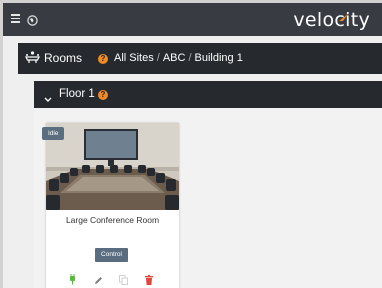 Image resolution: width=382 pixels, height=288 pixels. What do you see at coordinates (103, 95) in the screenshot?
I see `floor-help-icon: ?` at bounding box center [103, 95].